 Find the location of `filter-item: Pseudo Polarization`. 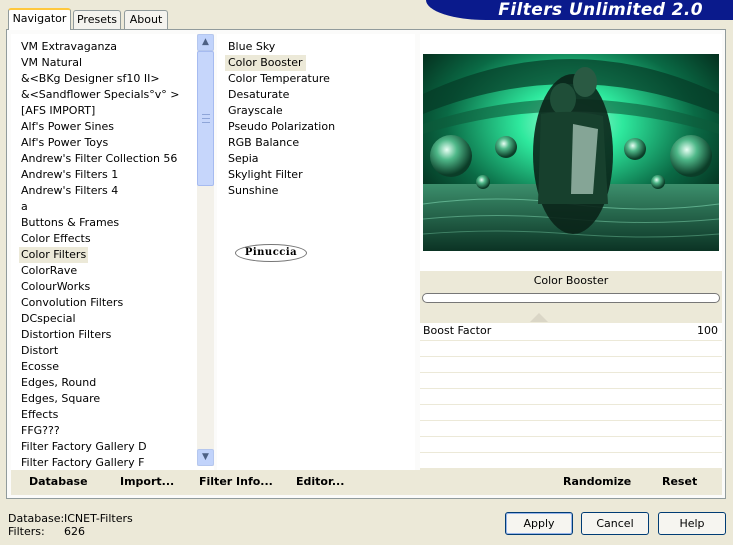

filter-item: Pseudo Polarization is located at coordinates (281, 127).